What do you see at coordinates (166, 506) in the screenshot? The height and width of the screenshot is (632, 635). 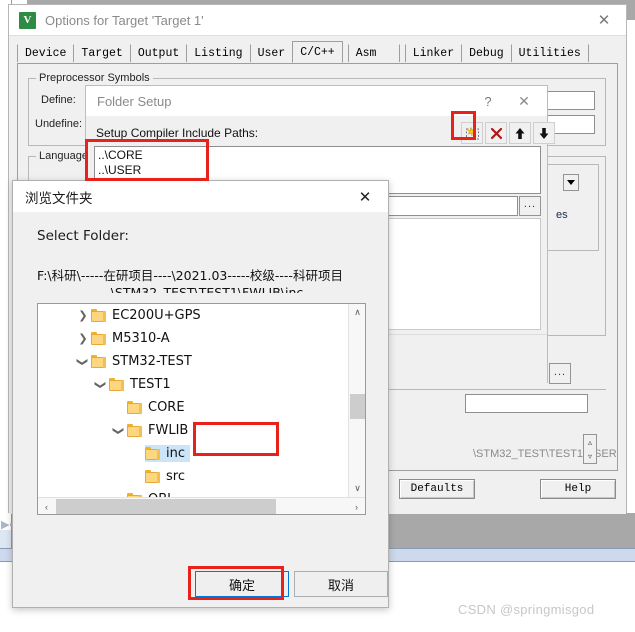 I see `hscroll-thumb` at bounding box center [166, 506].